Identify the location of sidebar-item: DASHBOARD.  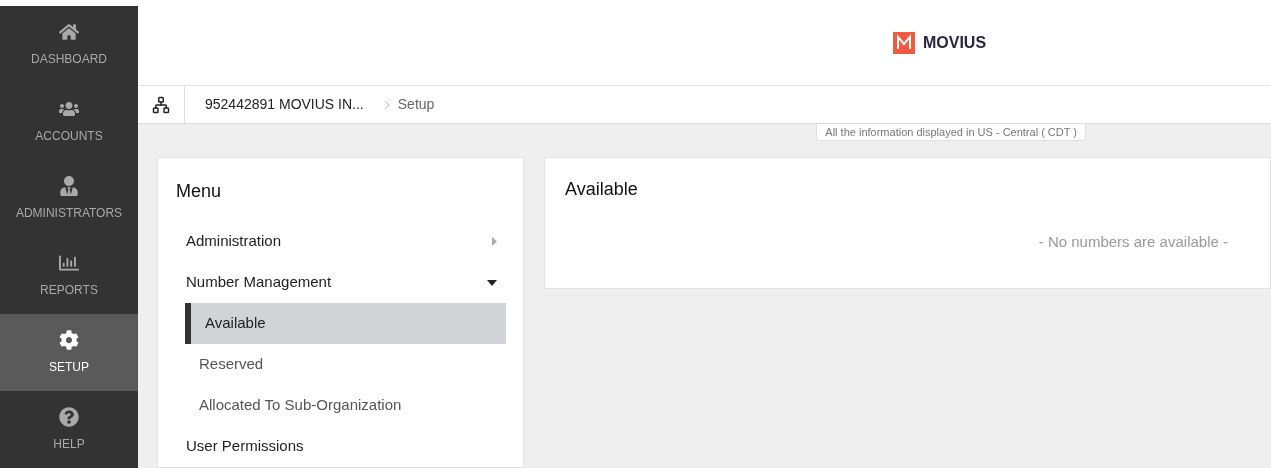
(69, 44).